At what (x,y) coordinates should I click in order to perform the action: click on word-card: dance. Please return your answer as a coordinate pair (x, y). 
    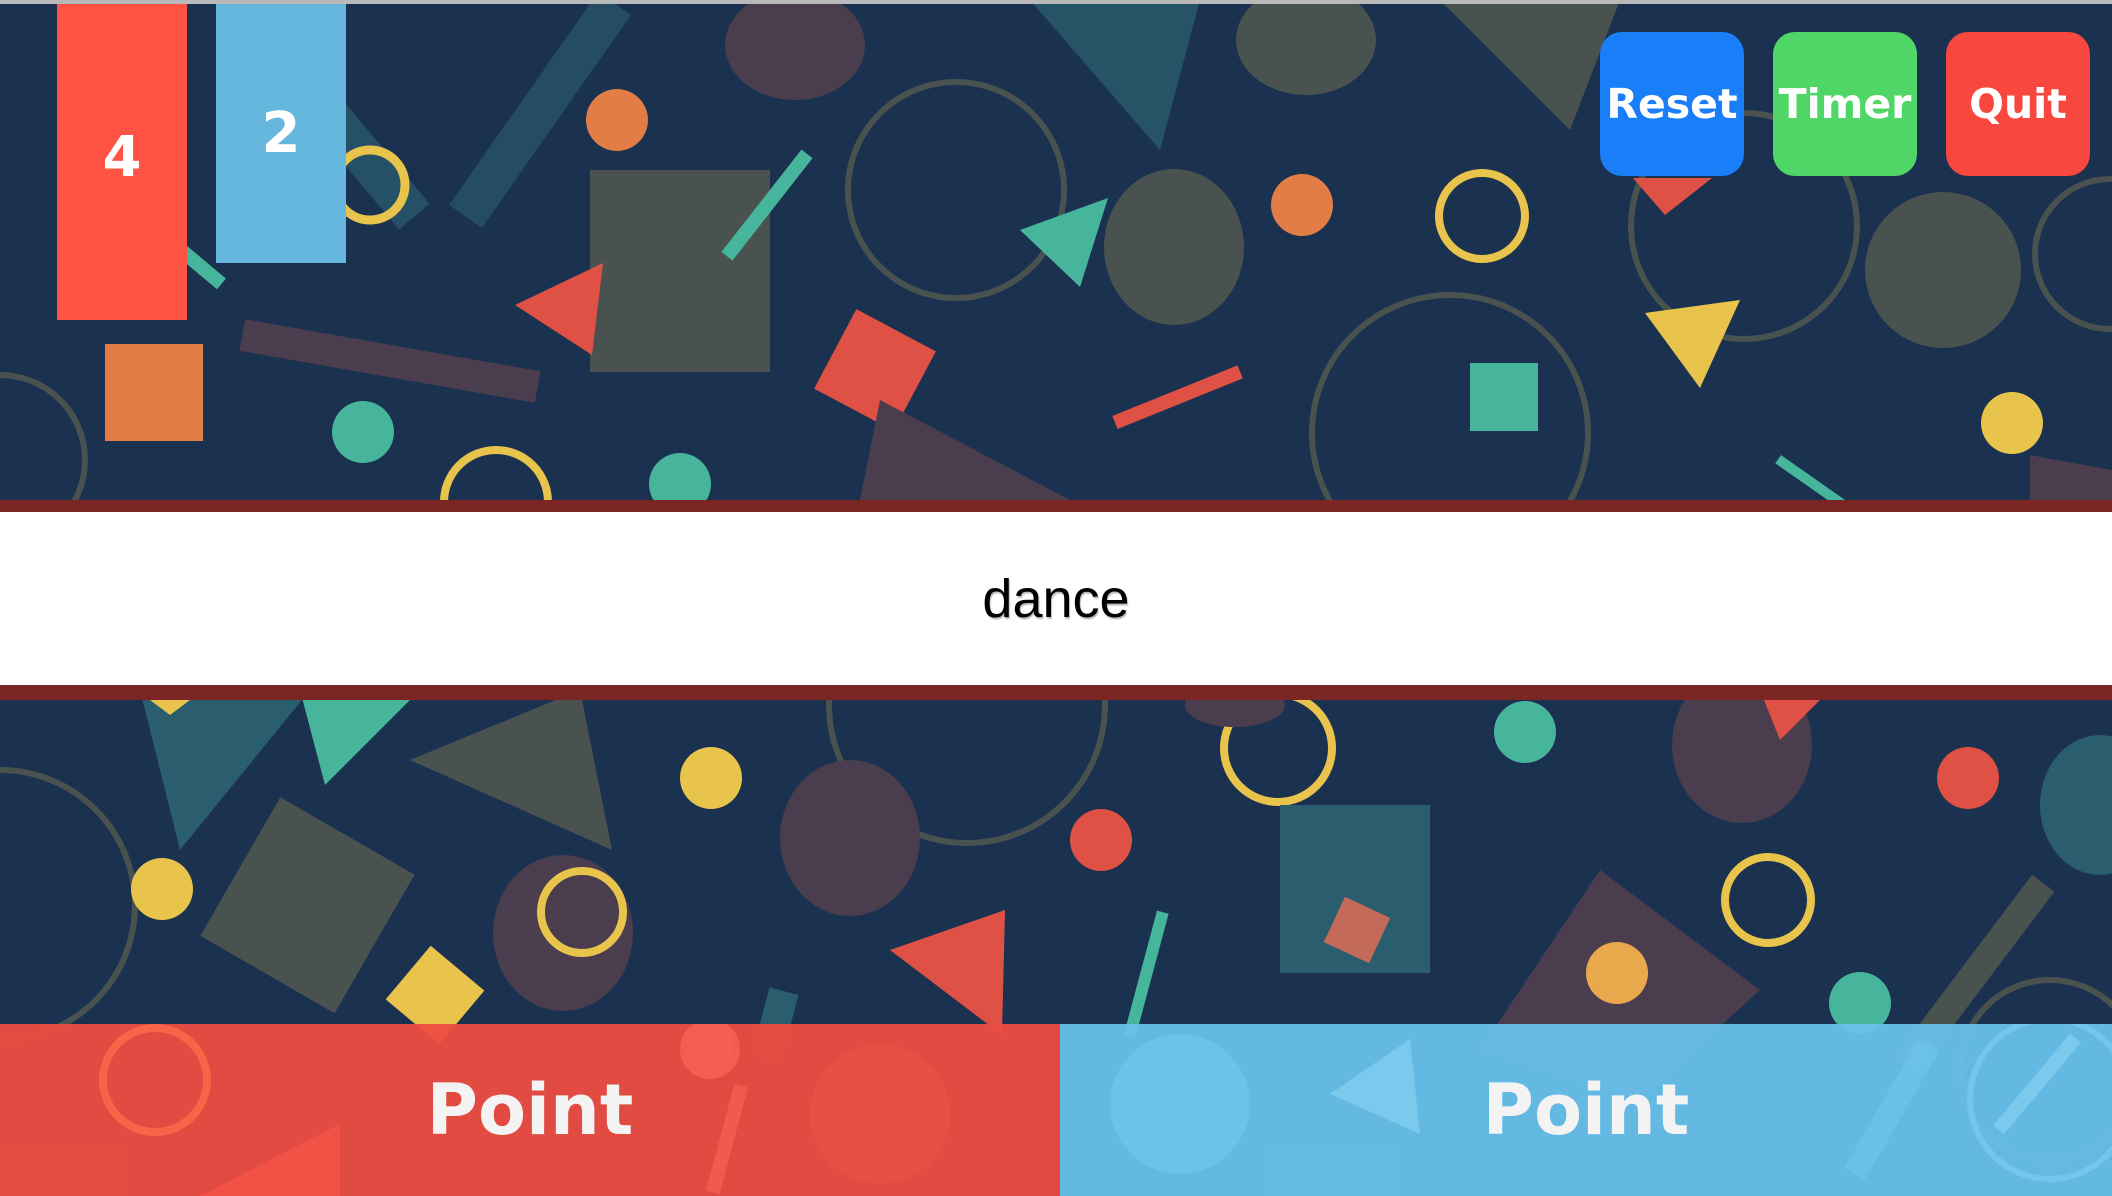
    Looking at the image, I should click on (1056, 598).